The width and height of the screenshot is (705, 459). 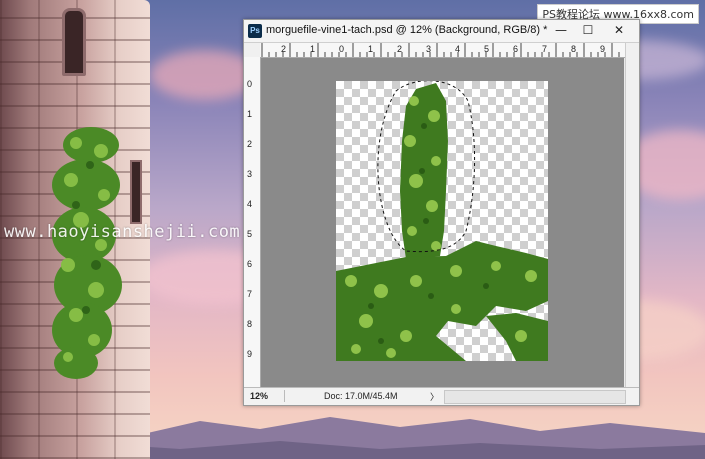 I want to click on photoshop-app-icon: Ps, so click(x=255, y=31).